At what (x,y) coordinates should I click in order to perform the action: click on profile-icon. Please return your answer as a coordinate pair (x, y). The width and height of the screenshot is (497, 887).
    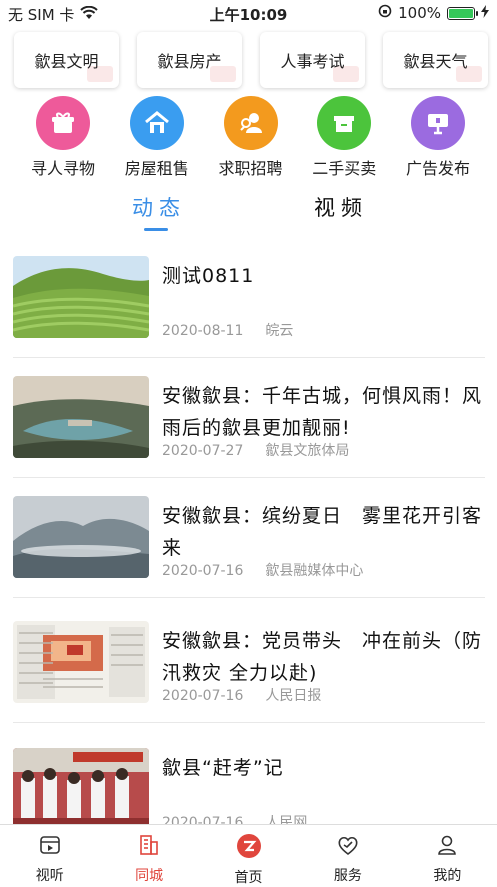
    Looking at the image, I should click on (447, 847).